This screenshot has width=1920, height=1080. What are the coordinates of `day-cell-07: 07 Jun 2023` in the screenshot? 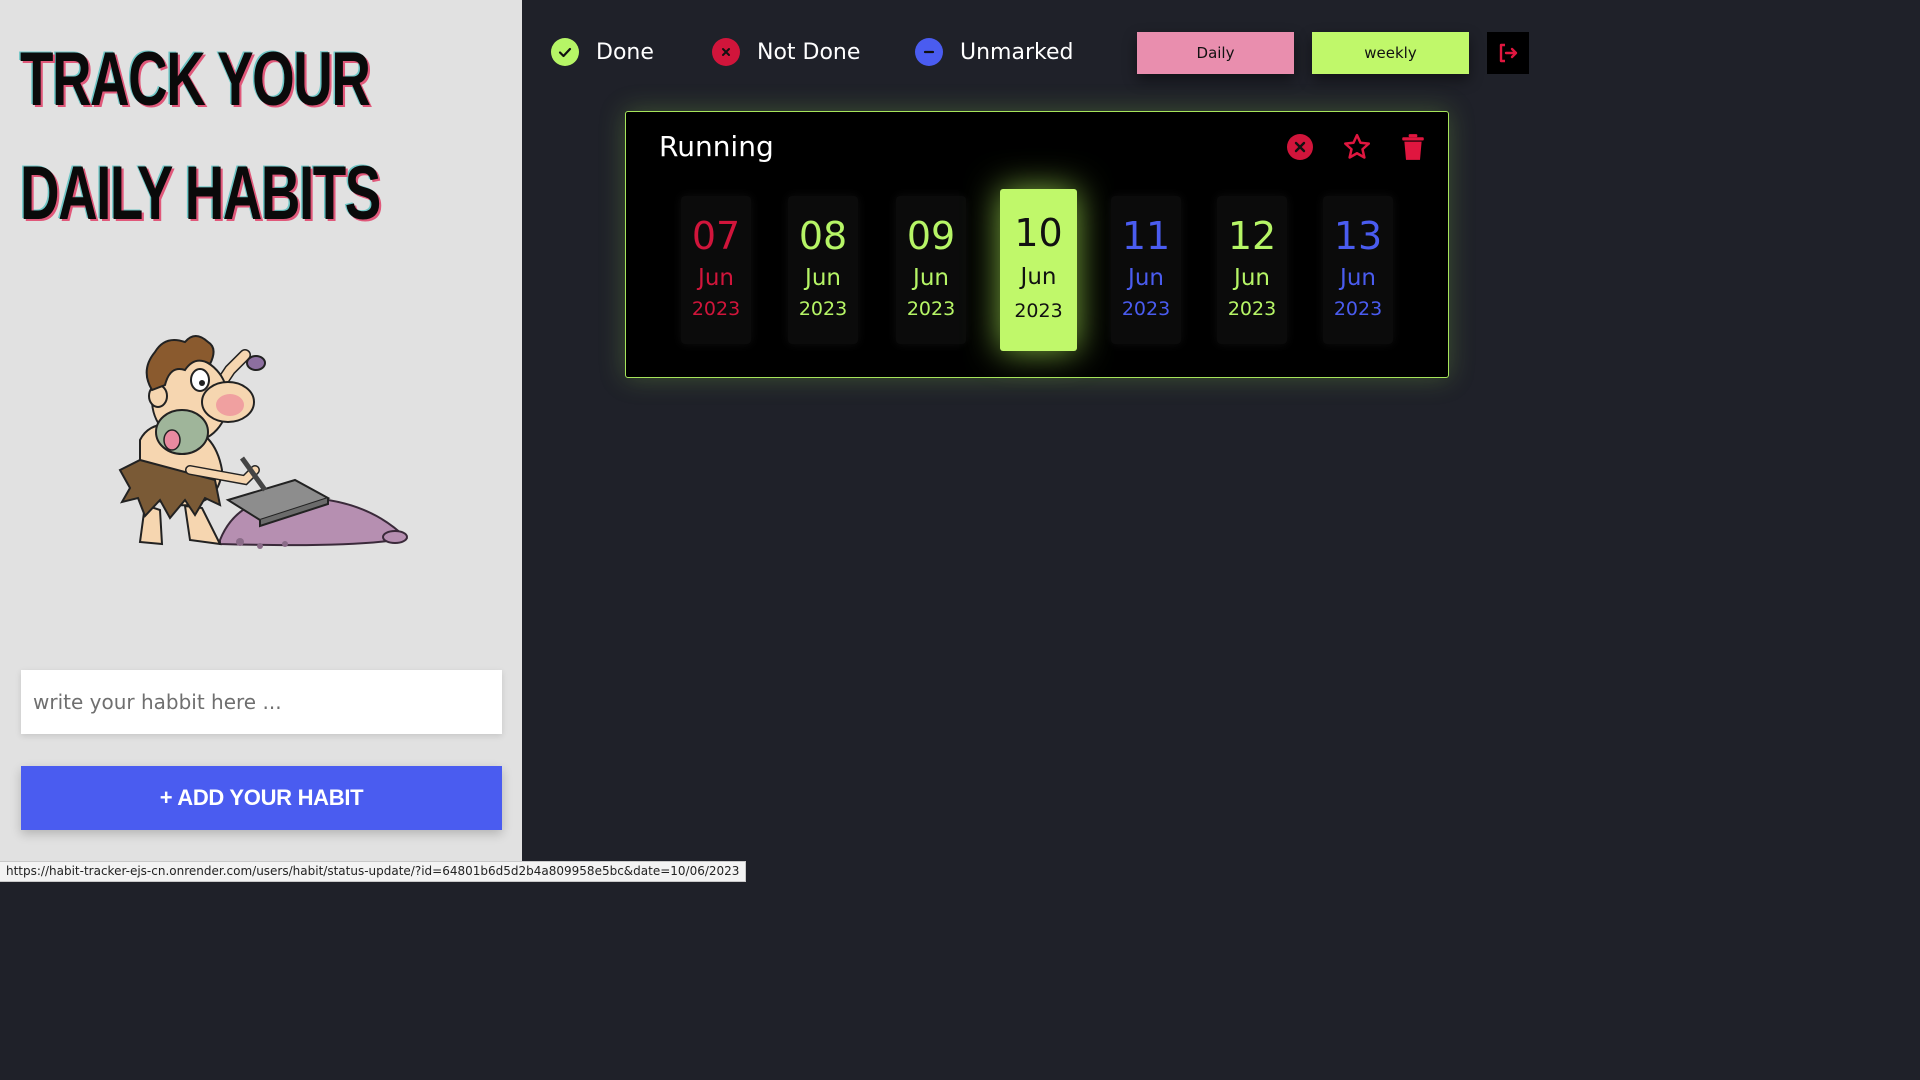 It's located at (716, 270).